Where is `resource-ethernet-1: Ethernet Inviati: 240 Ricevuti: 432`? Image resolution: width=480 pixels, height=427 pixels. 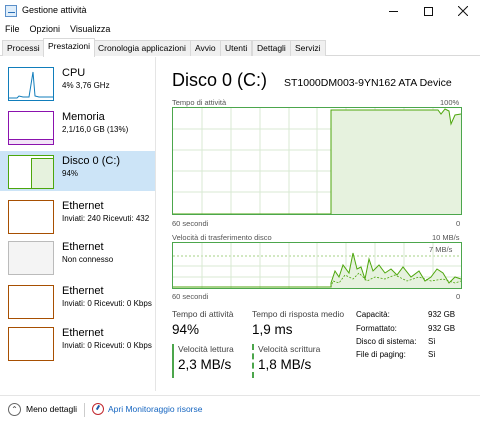 resource-ethernet-1: Ethernet Inviati: 240 Ricevuti: 432 is located at coordinates (77, 221).